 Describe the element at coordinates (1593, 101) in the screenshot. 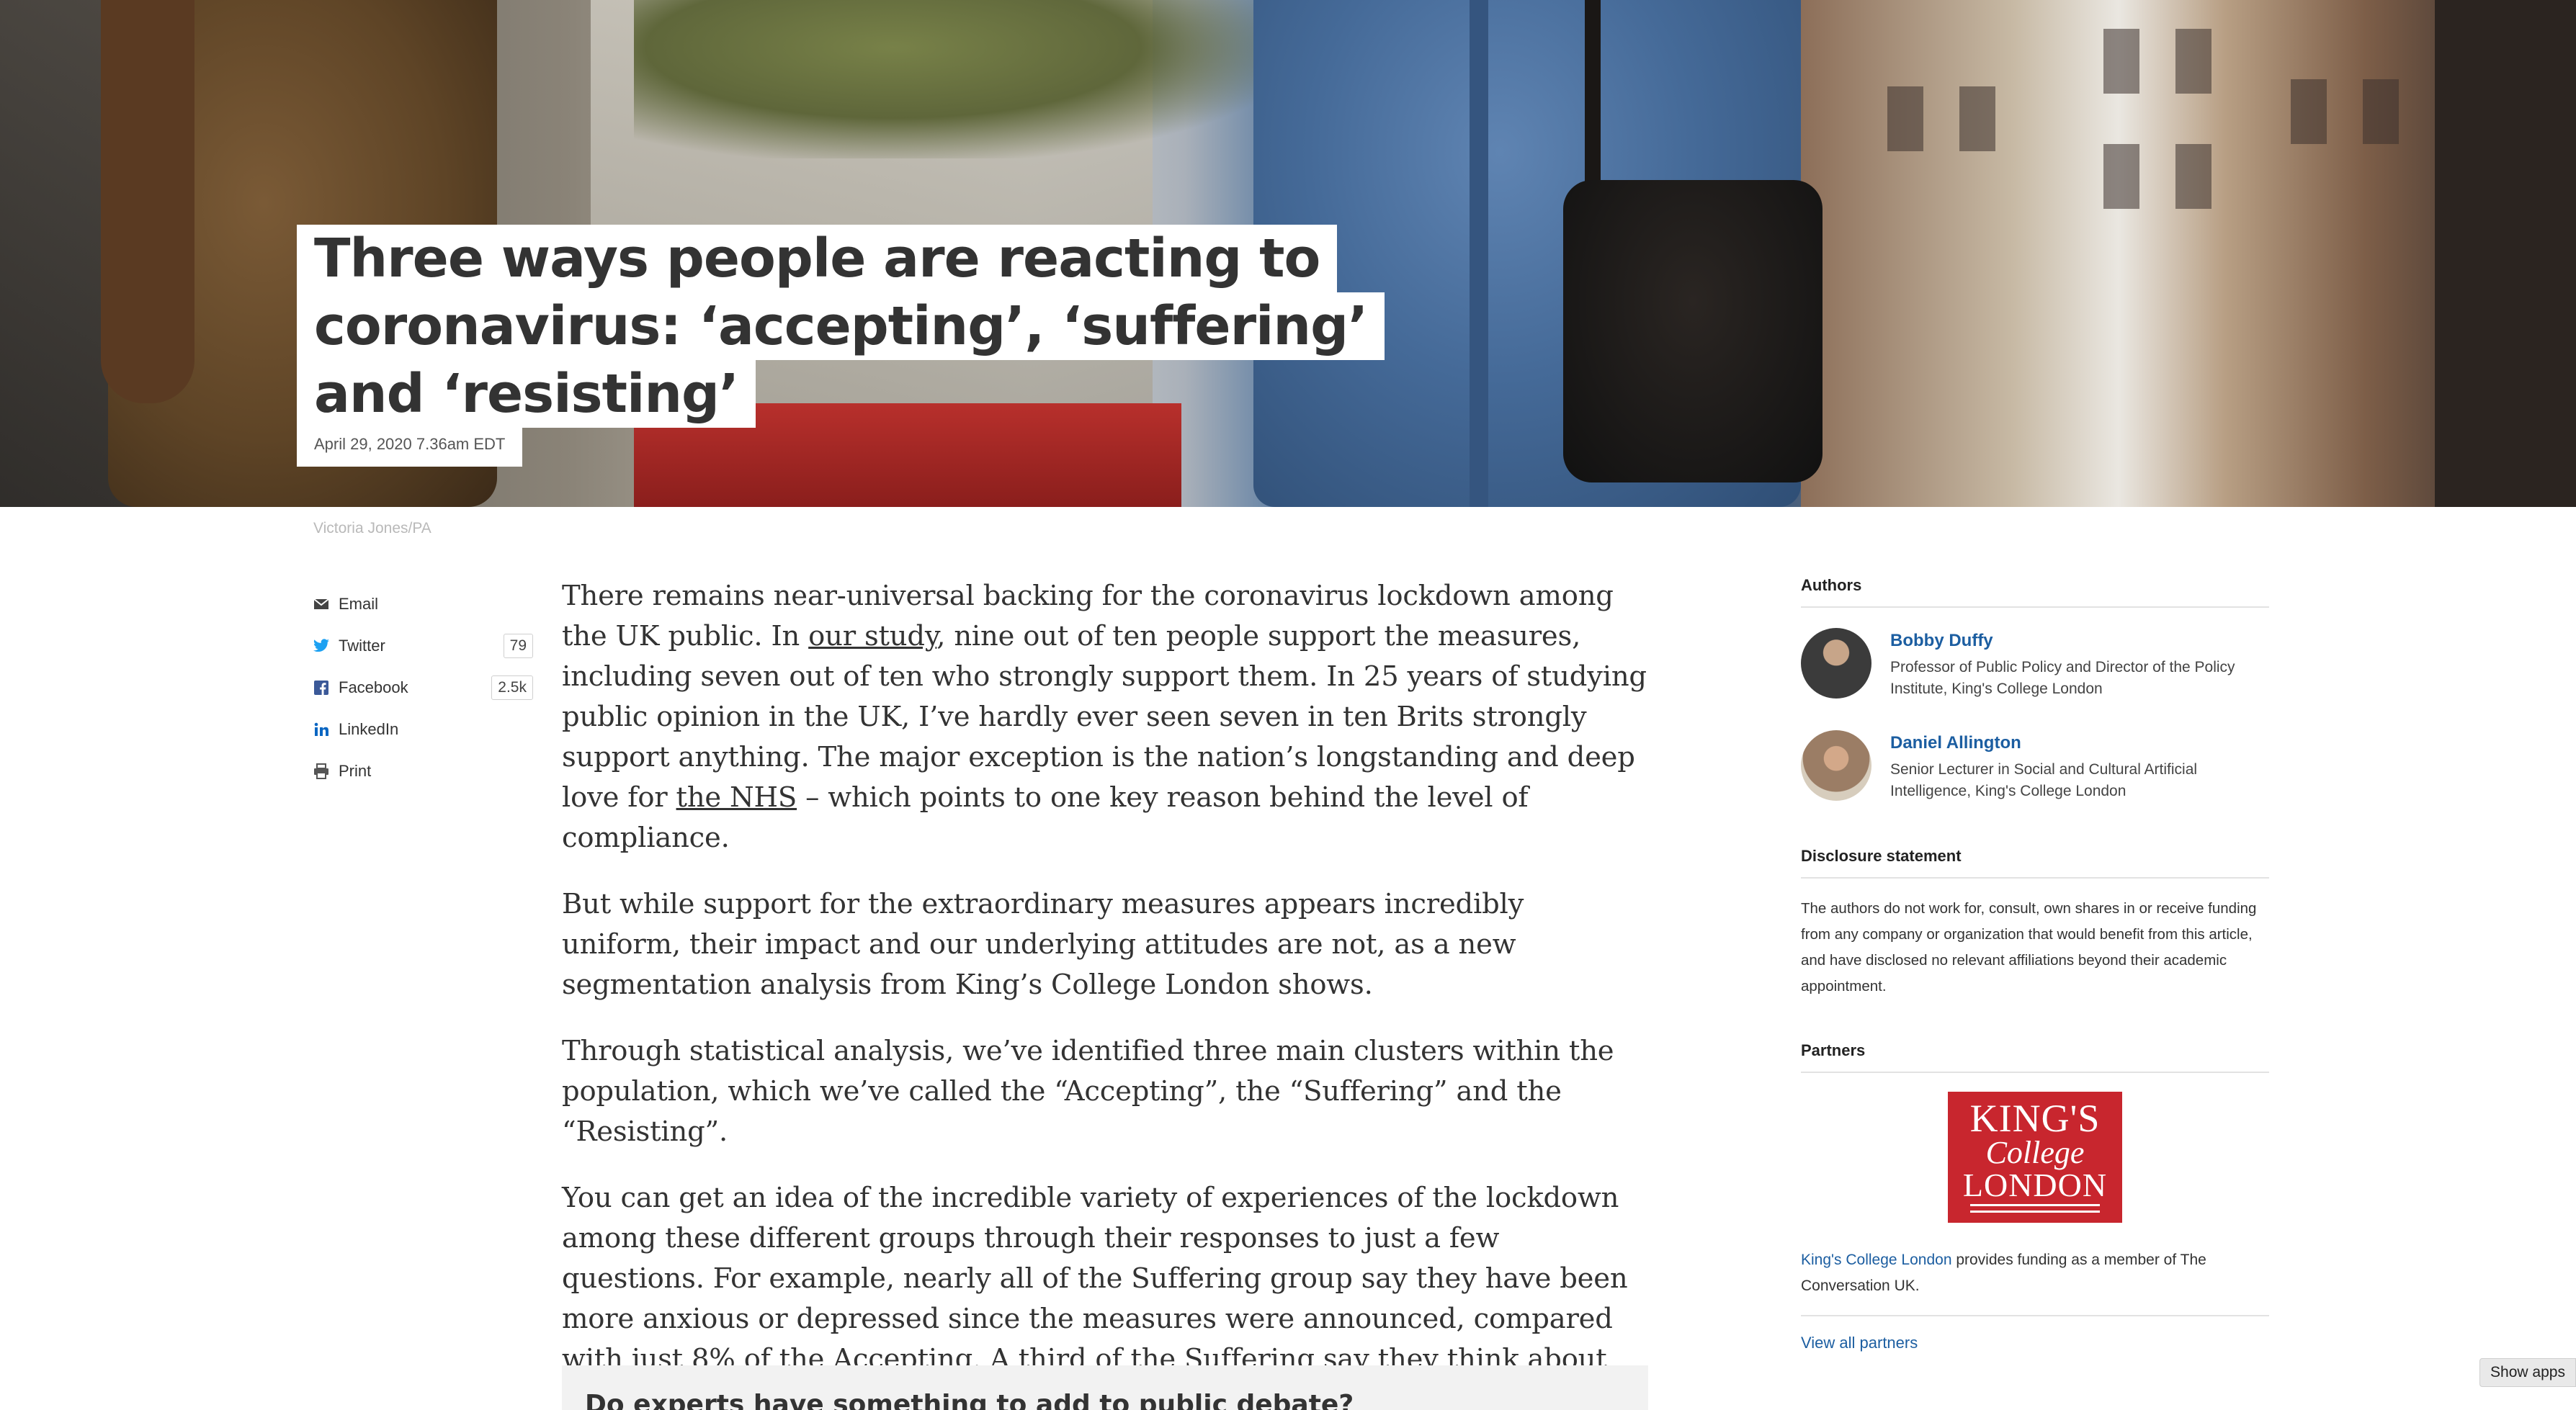

I see `hero-bag-strap` at that location.